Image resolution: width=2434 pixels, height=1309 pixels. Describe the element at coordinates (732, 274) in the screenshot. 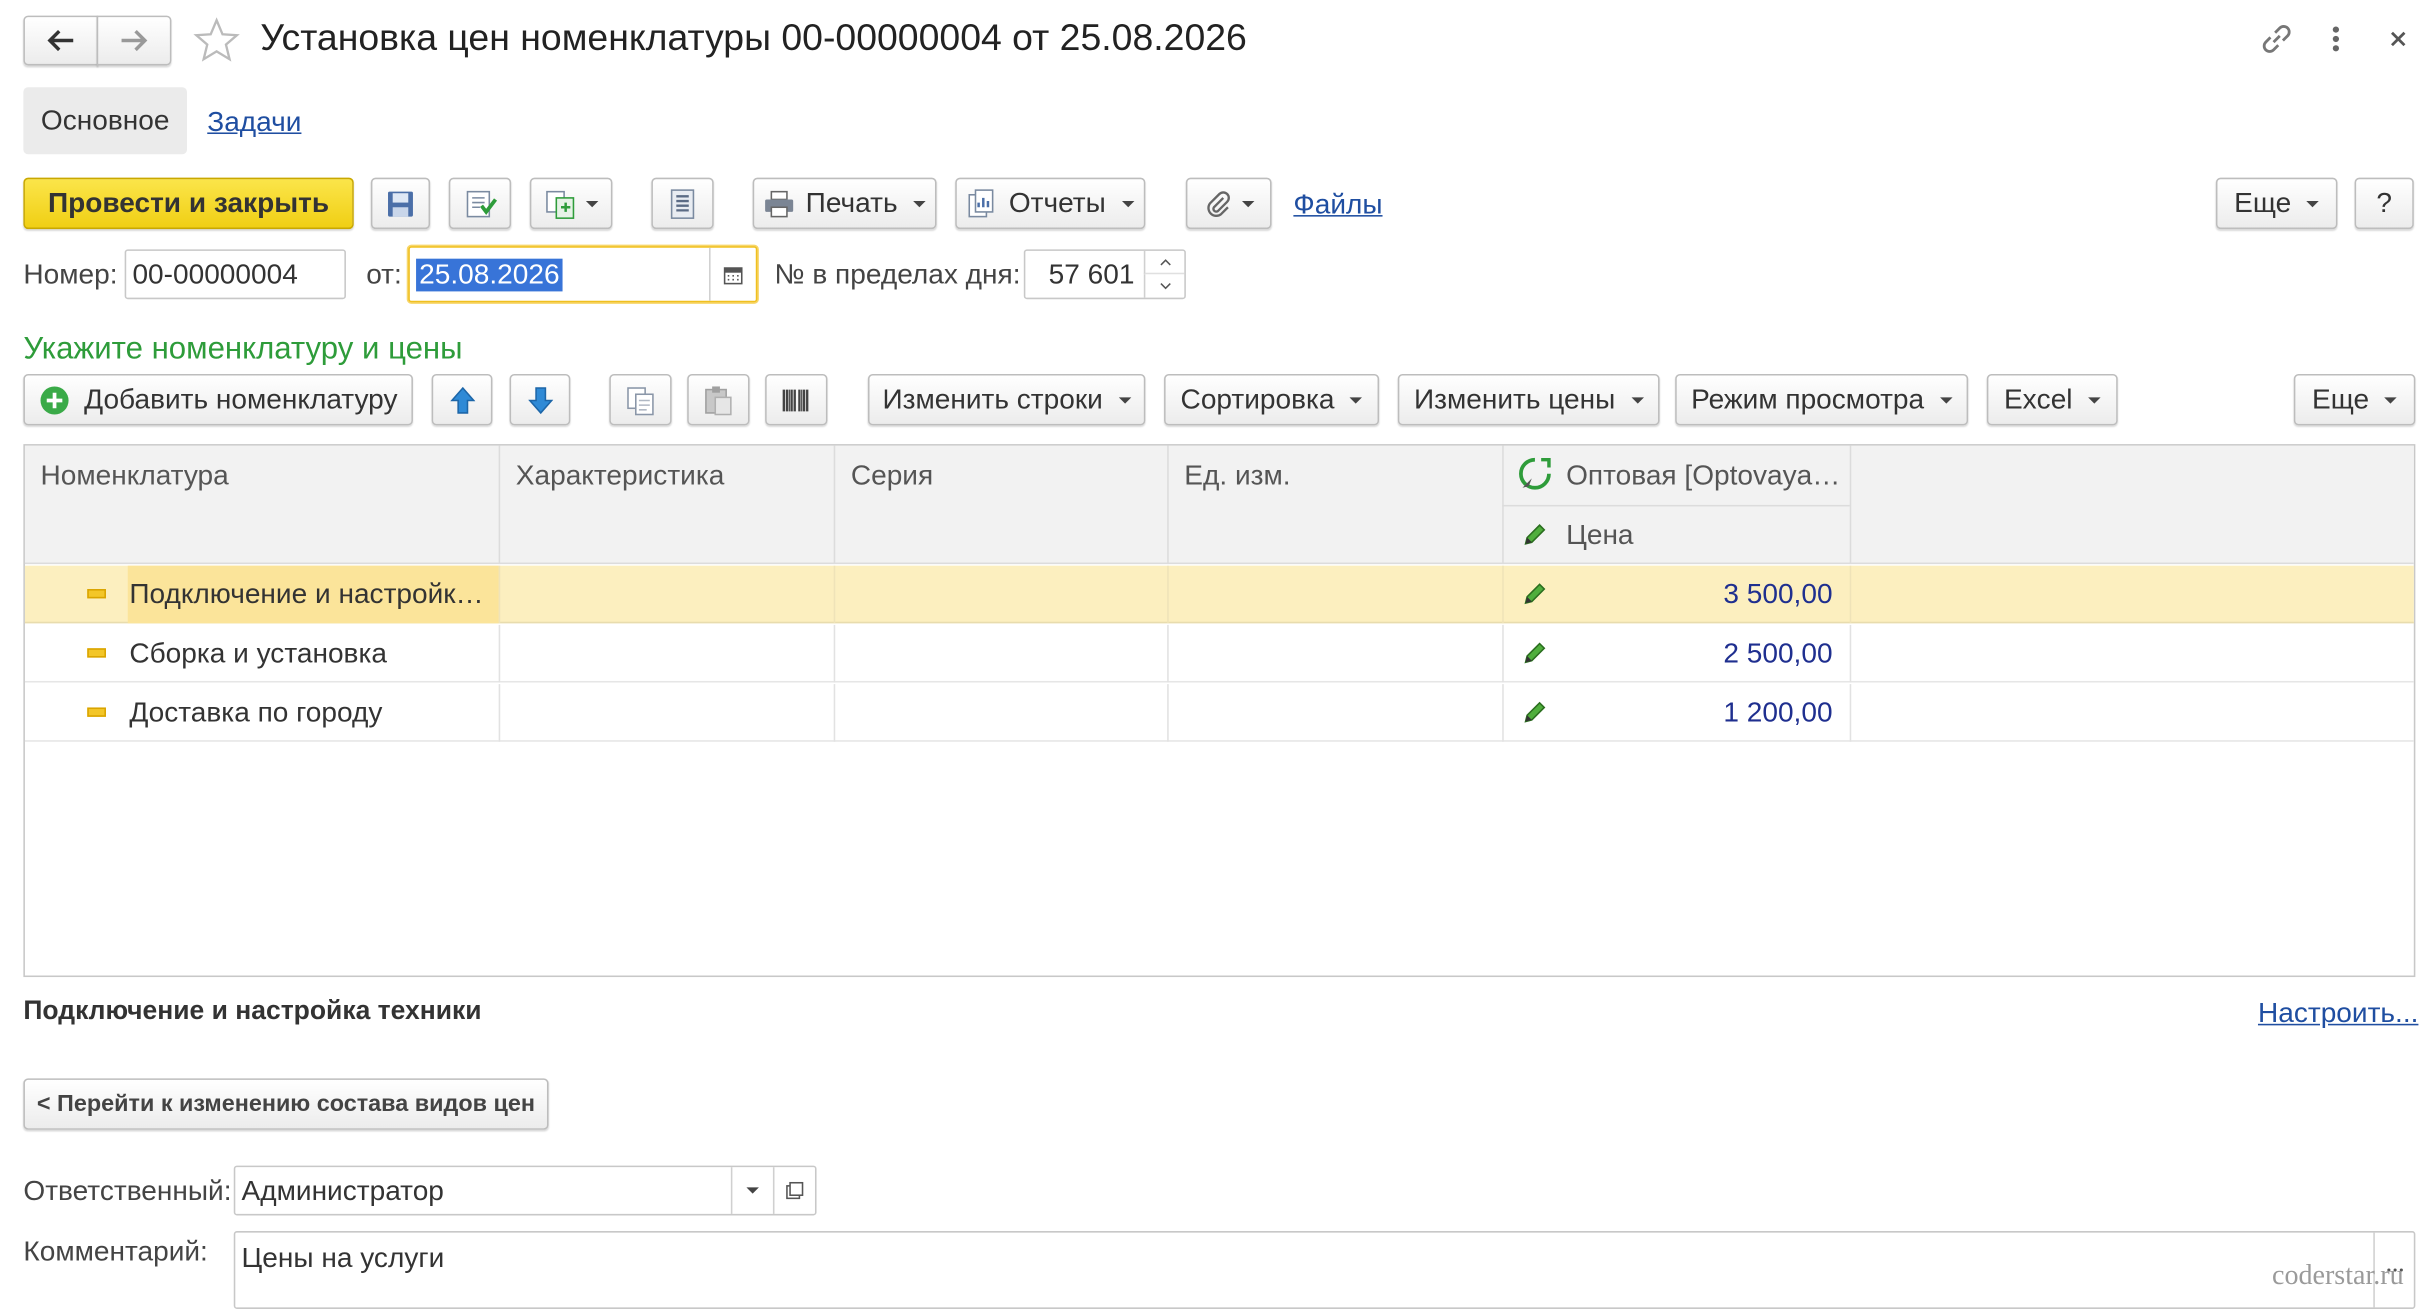

I see `calendar-button` at that location.